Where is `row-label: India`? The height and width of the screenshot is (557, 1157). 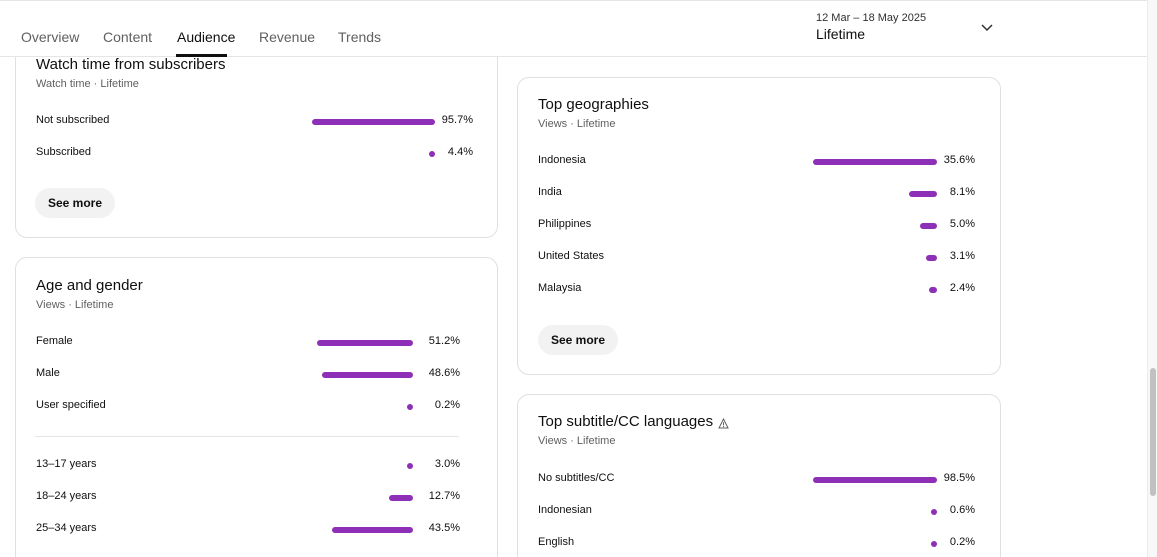 row-label: India is located at coordinates (550, 192).